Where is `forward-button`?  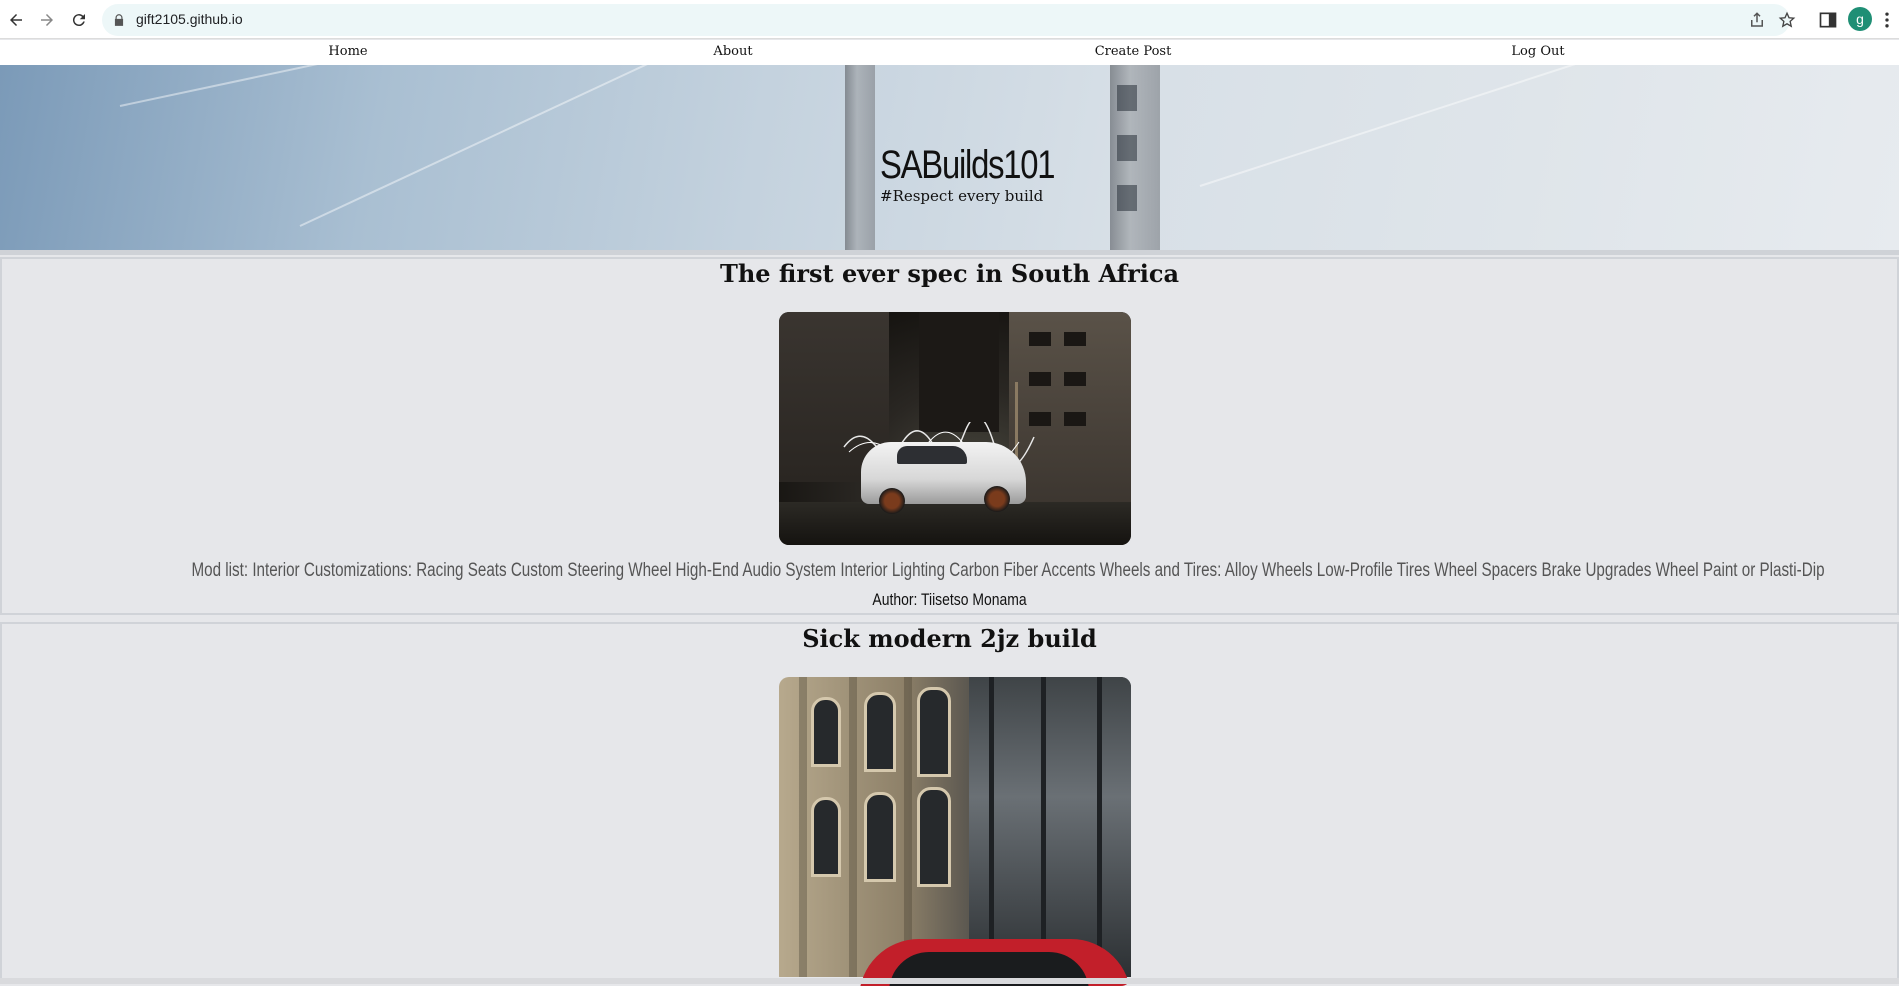 forward-button is located at coordinates (47, 20).